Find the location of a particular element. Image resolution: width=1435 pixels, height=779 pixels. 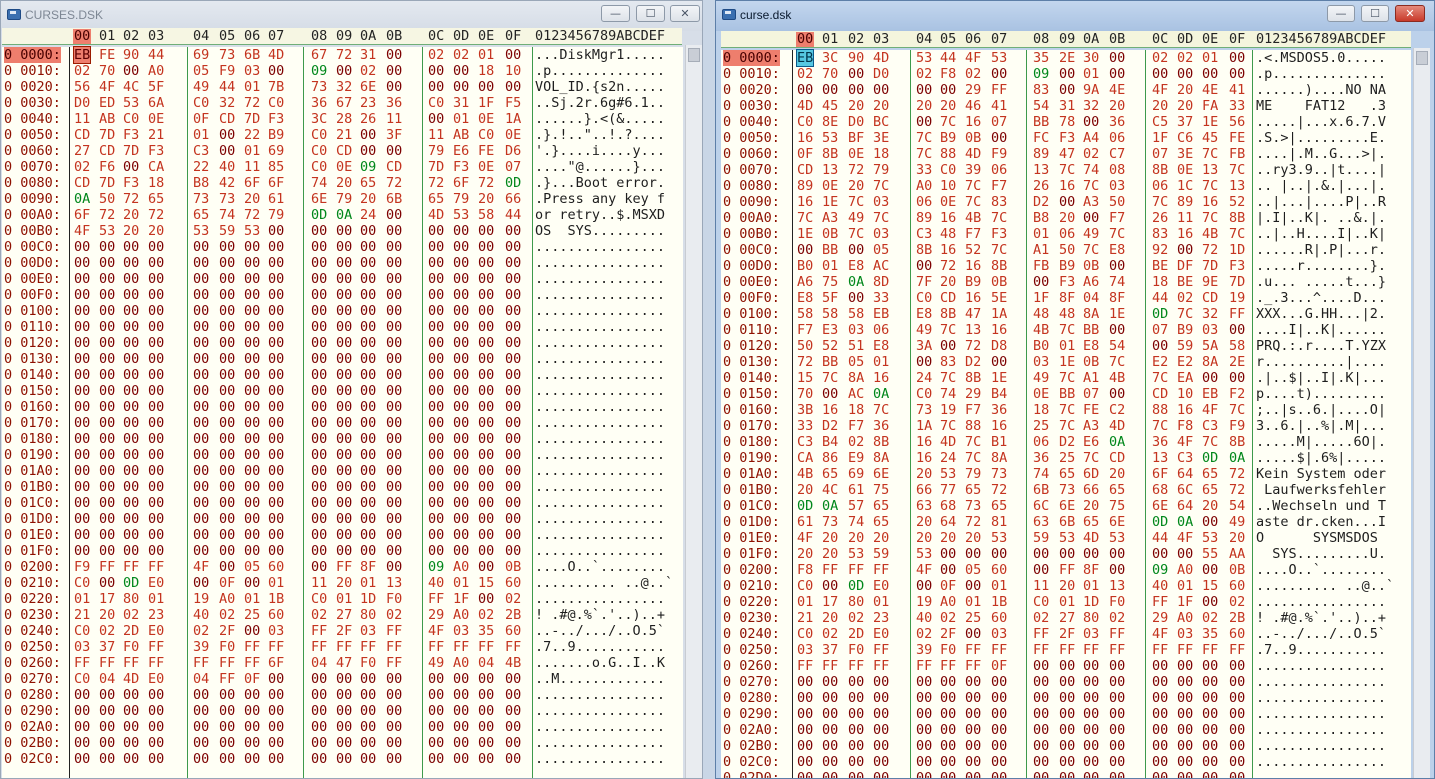

hex-byte: 48 is located at coordinates (948, 234).